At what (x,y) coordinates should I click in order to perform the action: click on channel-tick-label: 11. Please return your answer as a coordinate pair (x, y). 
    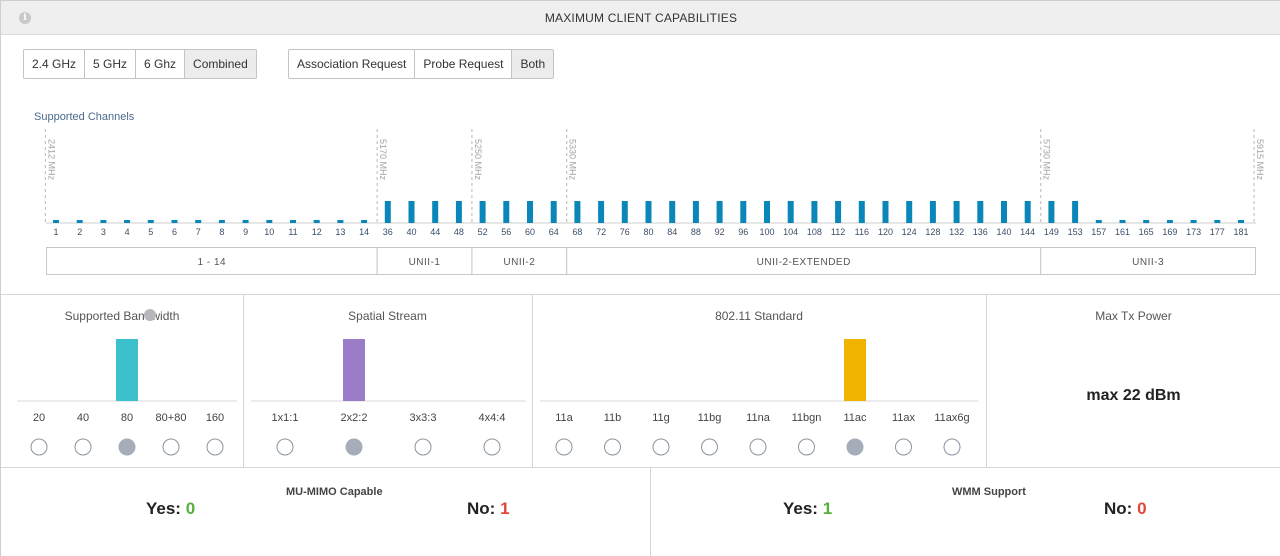
    Looking at the image, I should click on (292, 232).